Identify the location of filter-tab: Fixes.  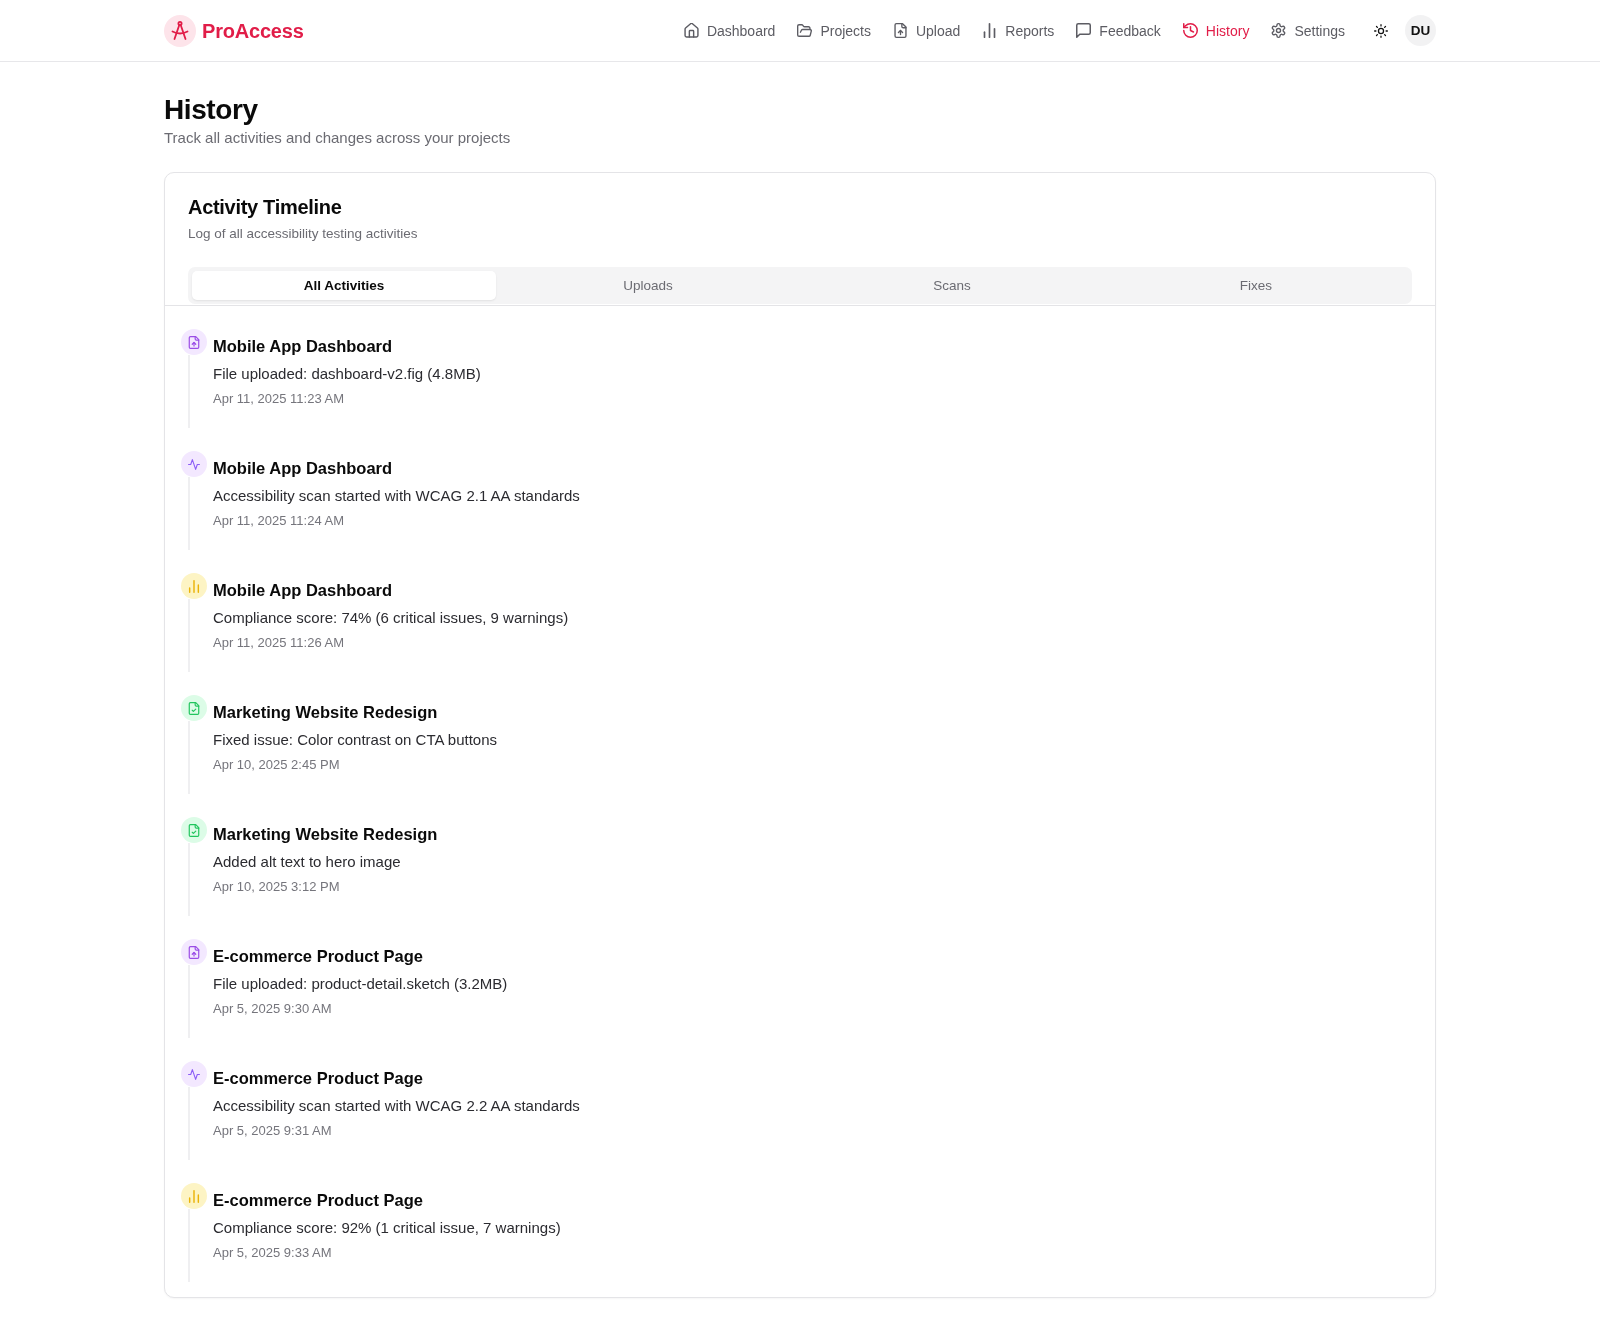
(1256, 285).